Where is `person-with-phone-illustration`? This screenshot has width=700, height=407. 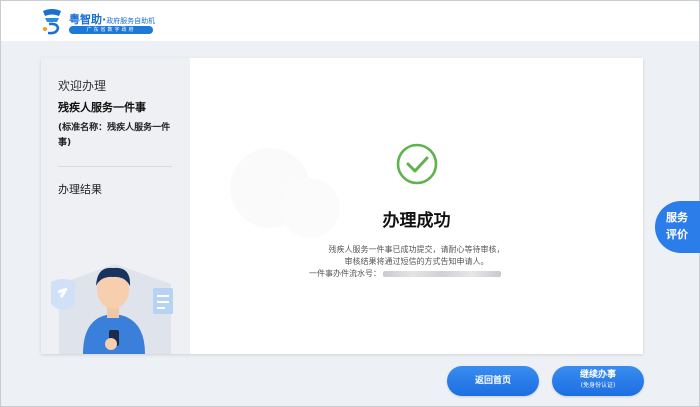
person-with-phone-illustration is located at coordinates (115, 299).